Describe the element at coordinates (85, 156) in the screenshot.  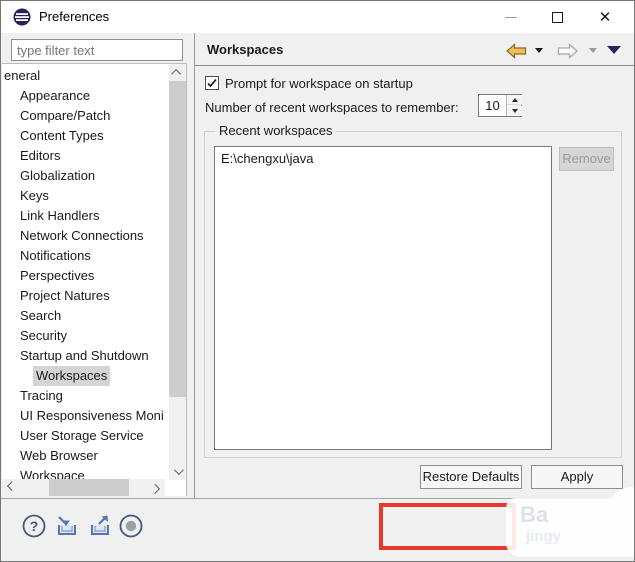
I see `tree-item-editors: Editors` at that location.